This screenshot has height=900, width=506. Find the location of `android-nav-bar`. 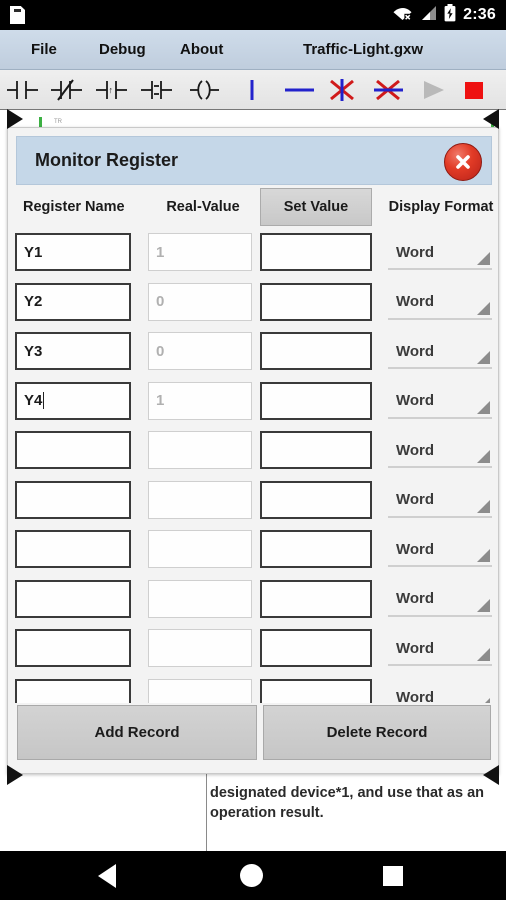

android-nav-bar is located at coordinates (253, 875).